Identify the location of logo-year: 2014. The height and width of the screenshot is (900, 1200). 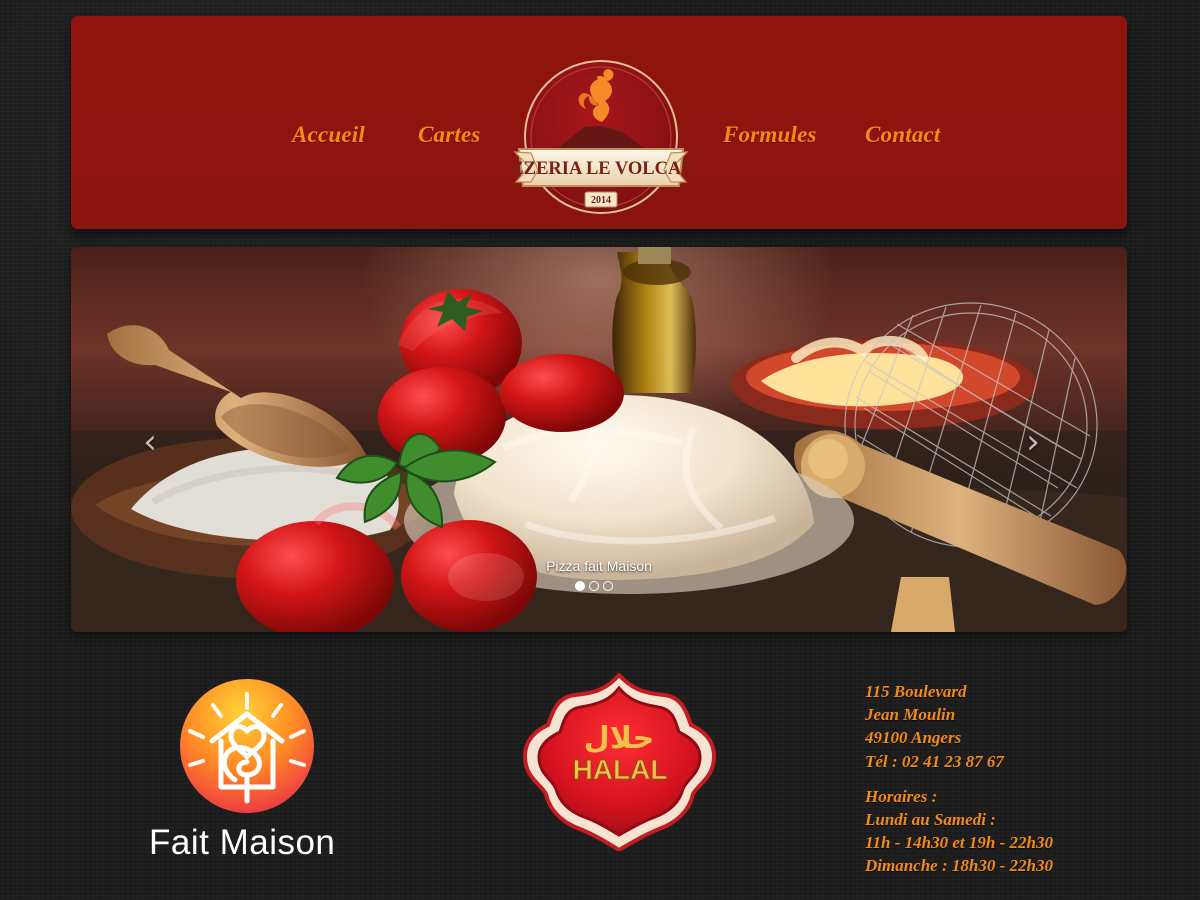
(601, 200).